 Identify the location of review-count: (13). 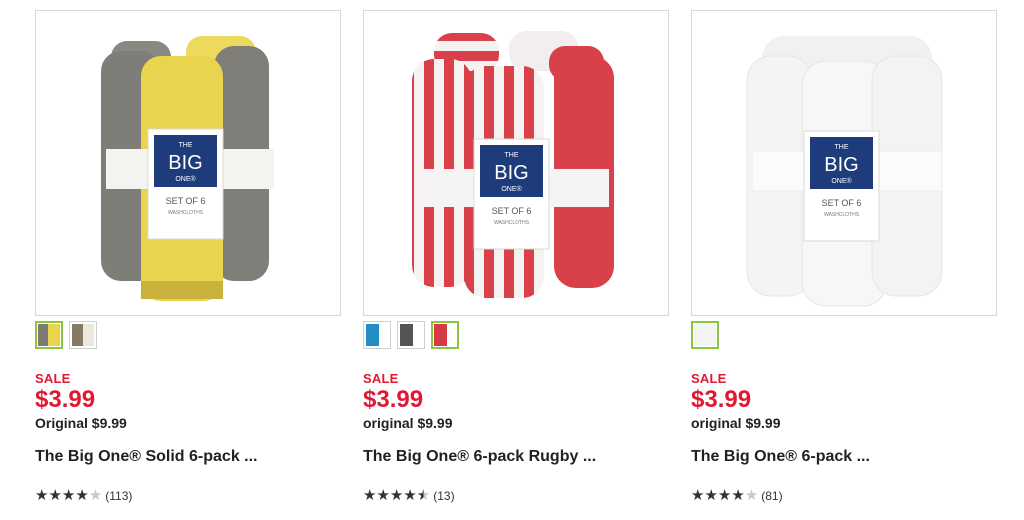
(444, 495).